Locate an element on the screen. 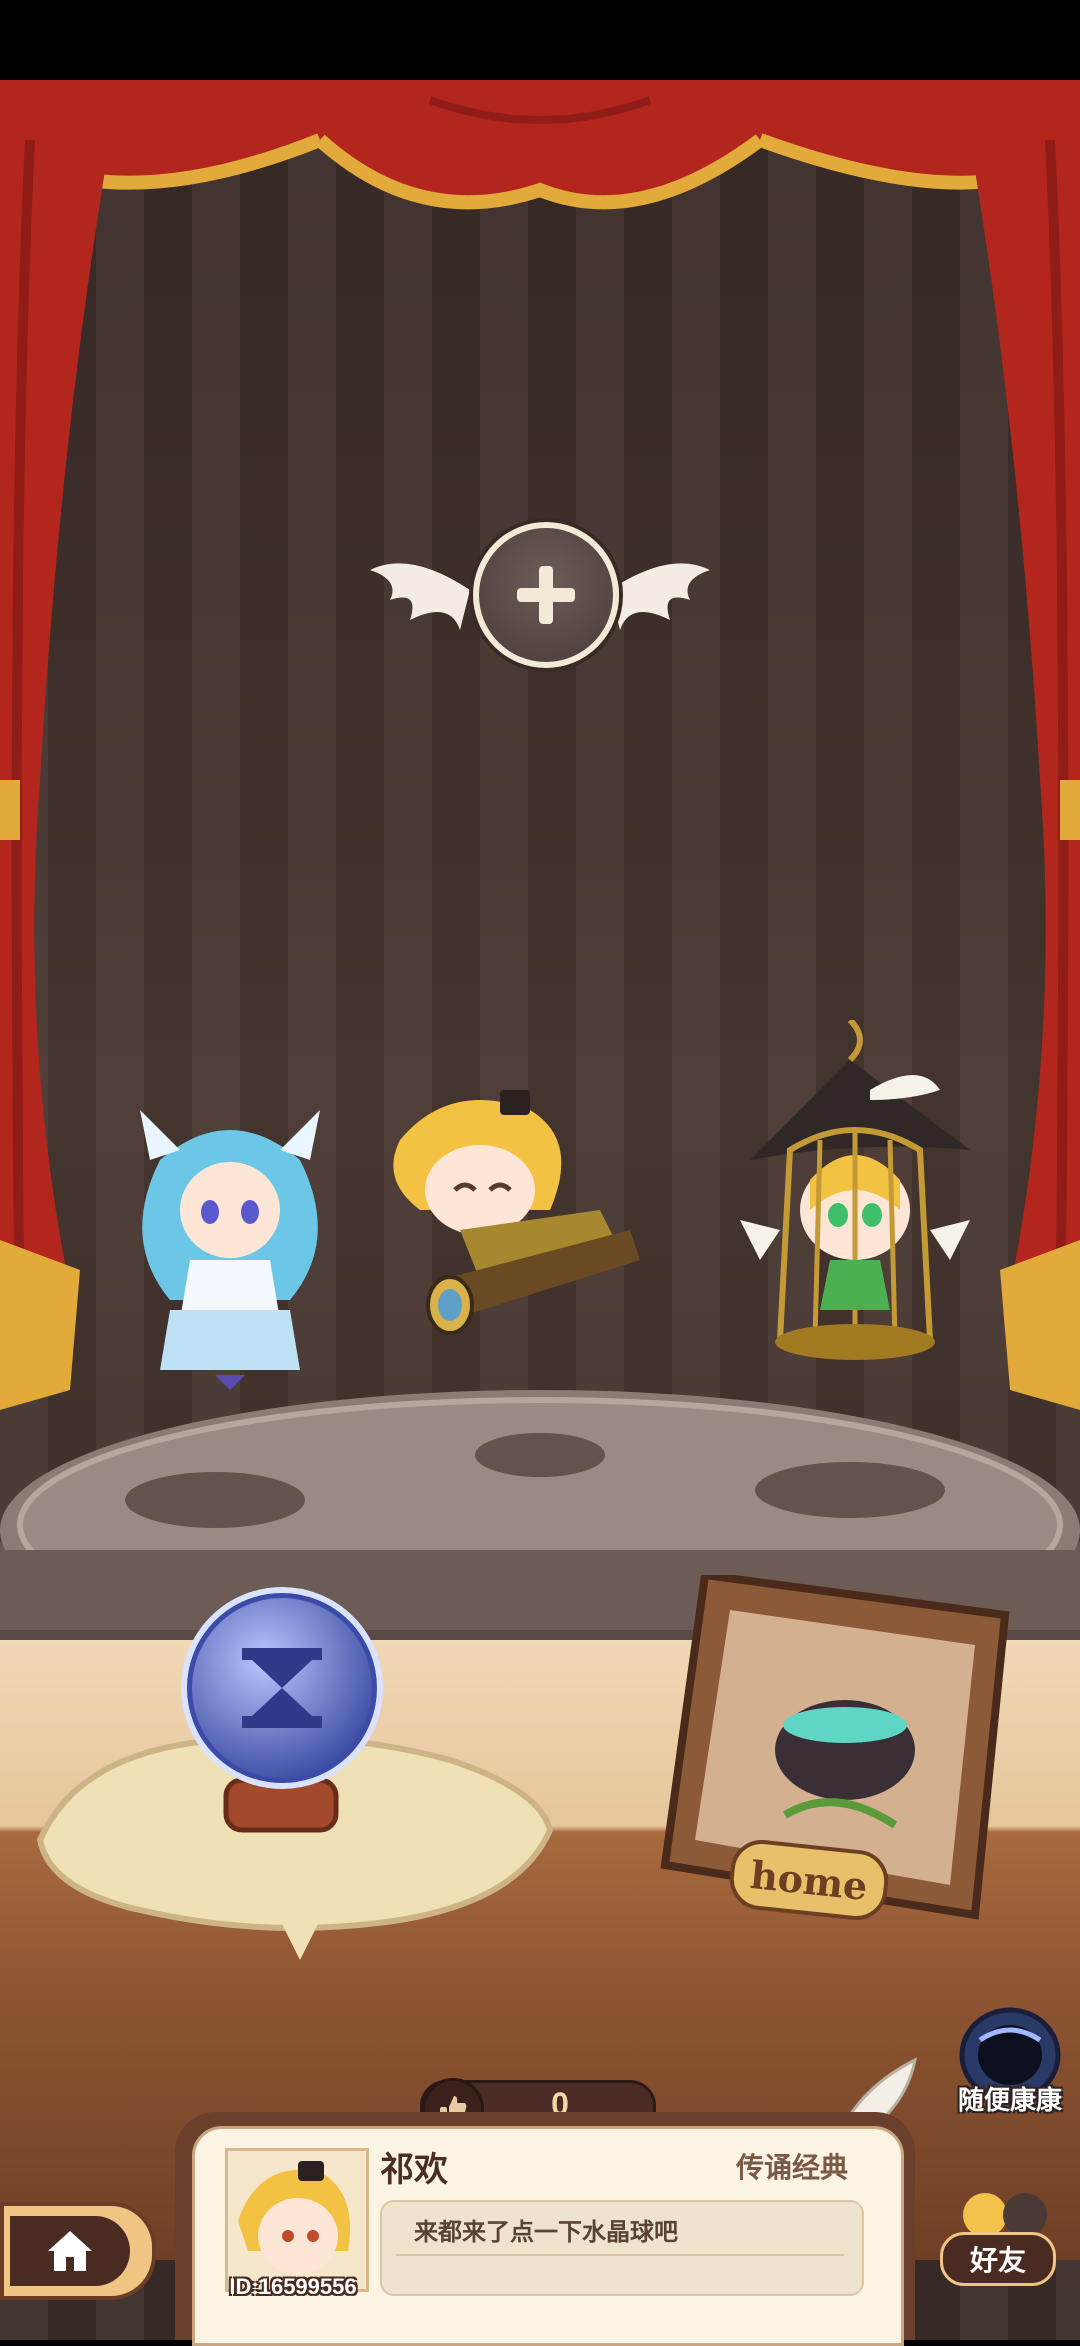 This screenshot has width=1080, height=2346. plus-icon is located at coordinates (546, 595).